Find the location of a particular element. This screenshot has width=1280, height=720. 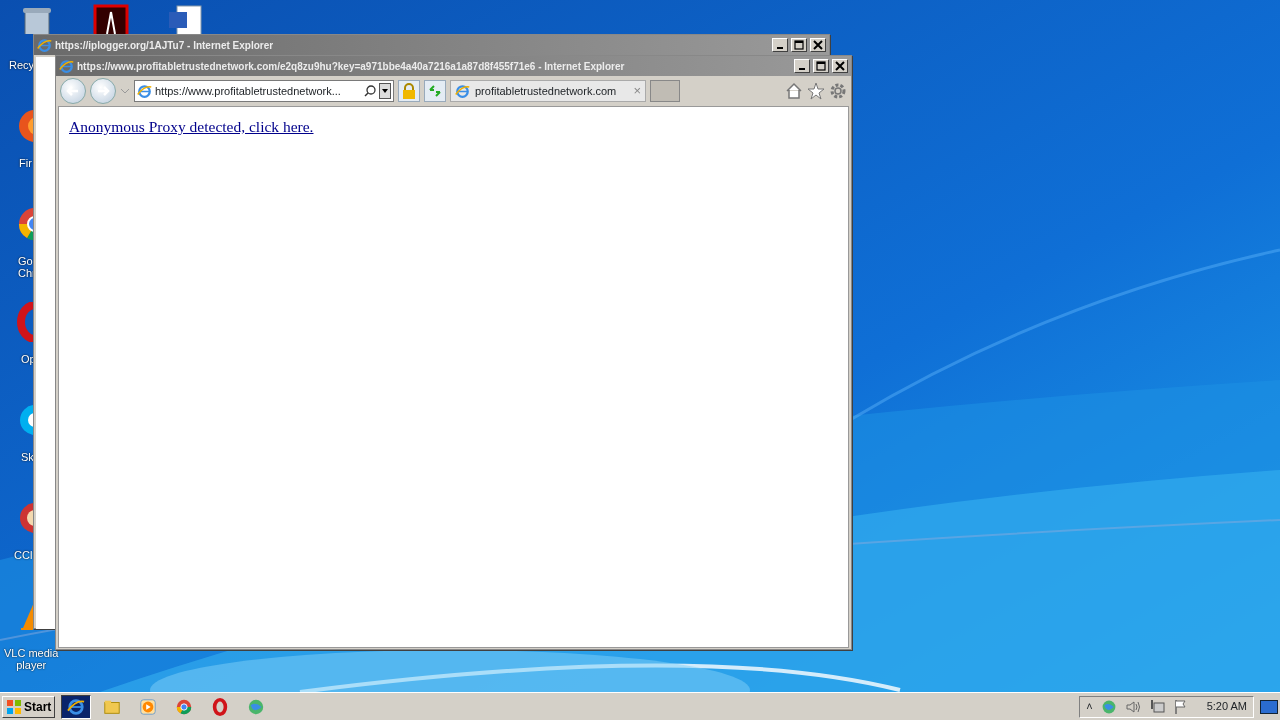

padlock-icon is located at coordinates (409, 91).